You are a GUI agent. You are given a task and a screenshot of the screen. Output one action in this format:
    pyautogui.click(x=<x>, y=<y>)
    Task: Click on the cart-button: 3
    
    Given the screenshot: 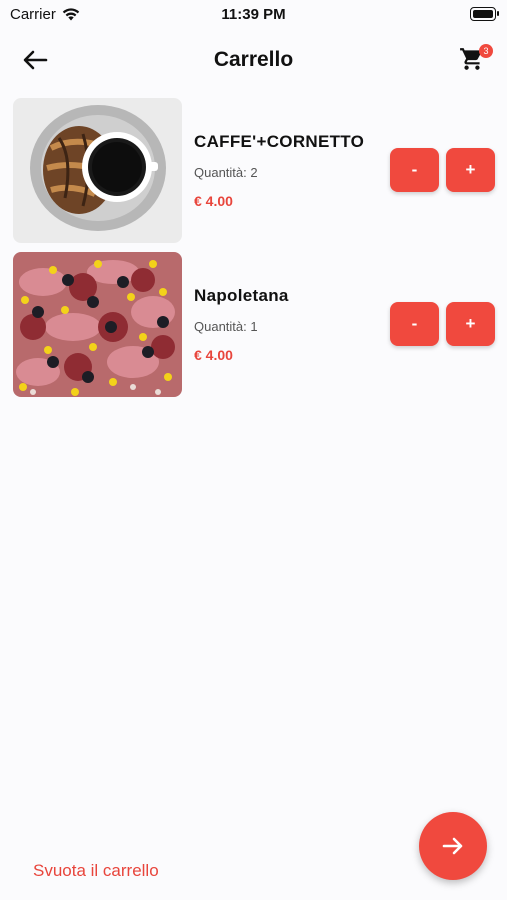 What is the action you would take?
    pyautogui.click(x=476, y=59)
    